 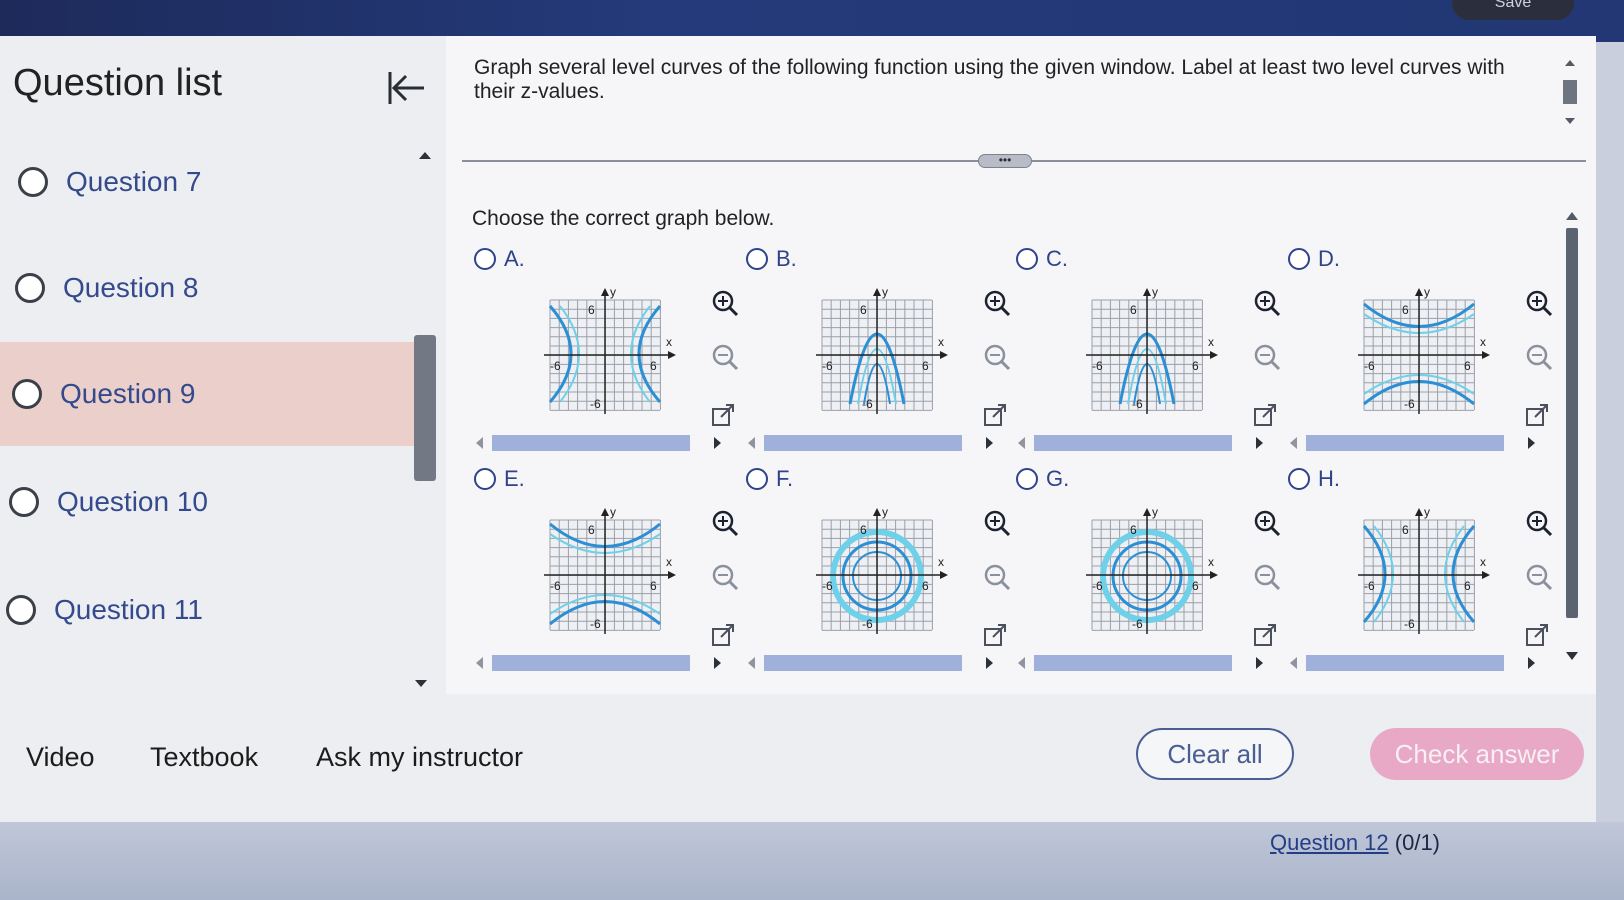 I want to click on next-question-link: Question 12, so click(x=1329, y=842).